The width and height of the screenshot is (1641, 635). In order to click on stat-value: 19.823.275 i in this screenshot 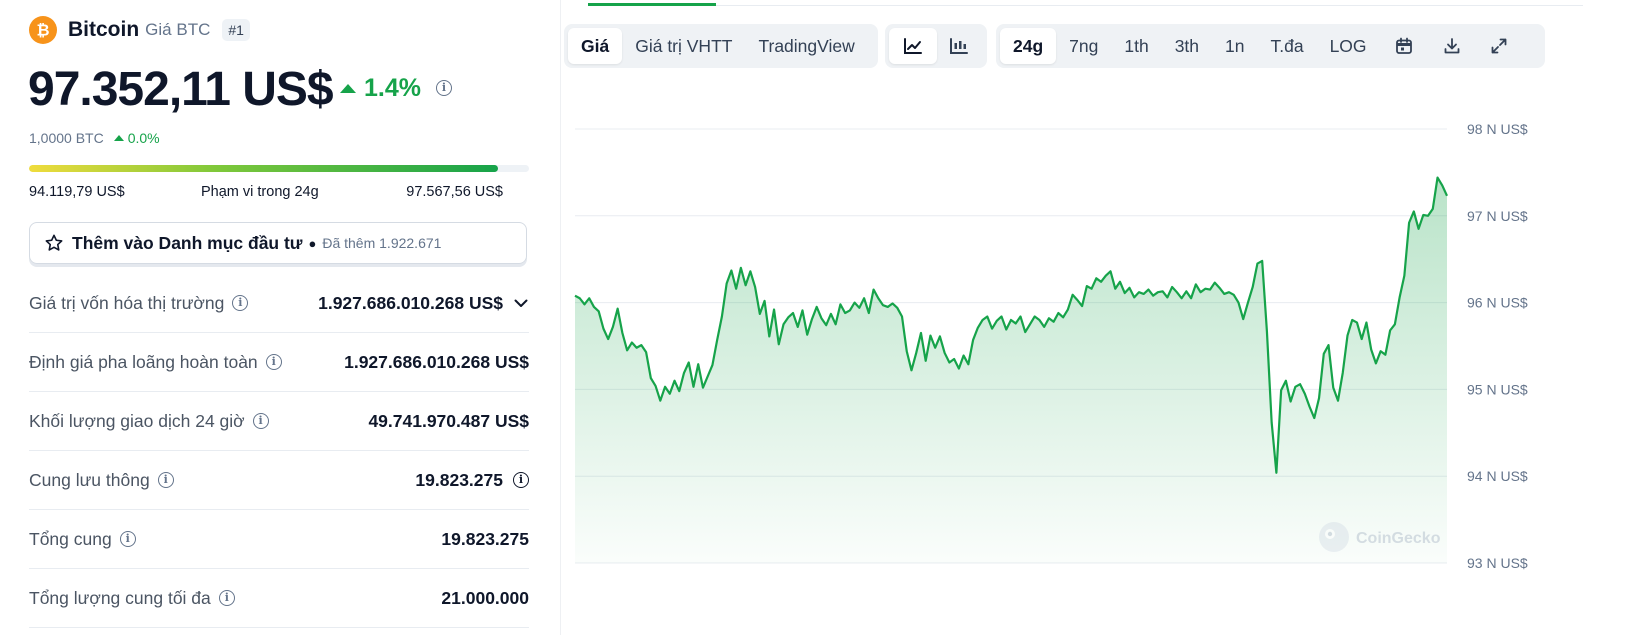, I will do `click(472, 480)`.